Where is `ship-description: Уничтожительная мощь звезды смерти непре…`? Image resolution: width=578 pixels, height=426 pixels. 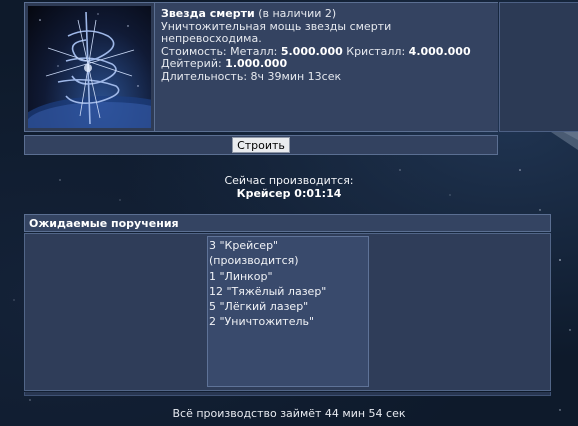
ship-description: Уничтожительная мощь звезды смерти непре… is located at coordinates (276, 32).